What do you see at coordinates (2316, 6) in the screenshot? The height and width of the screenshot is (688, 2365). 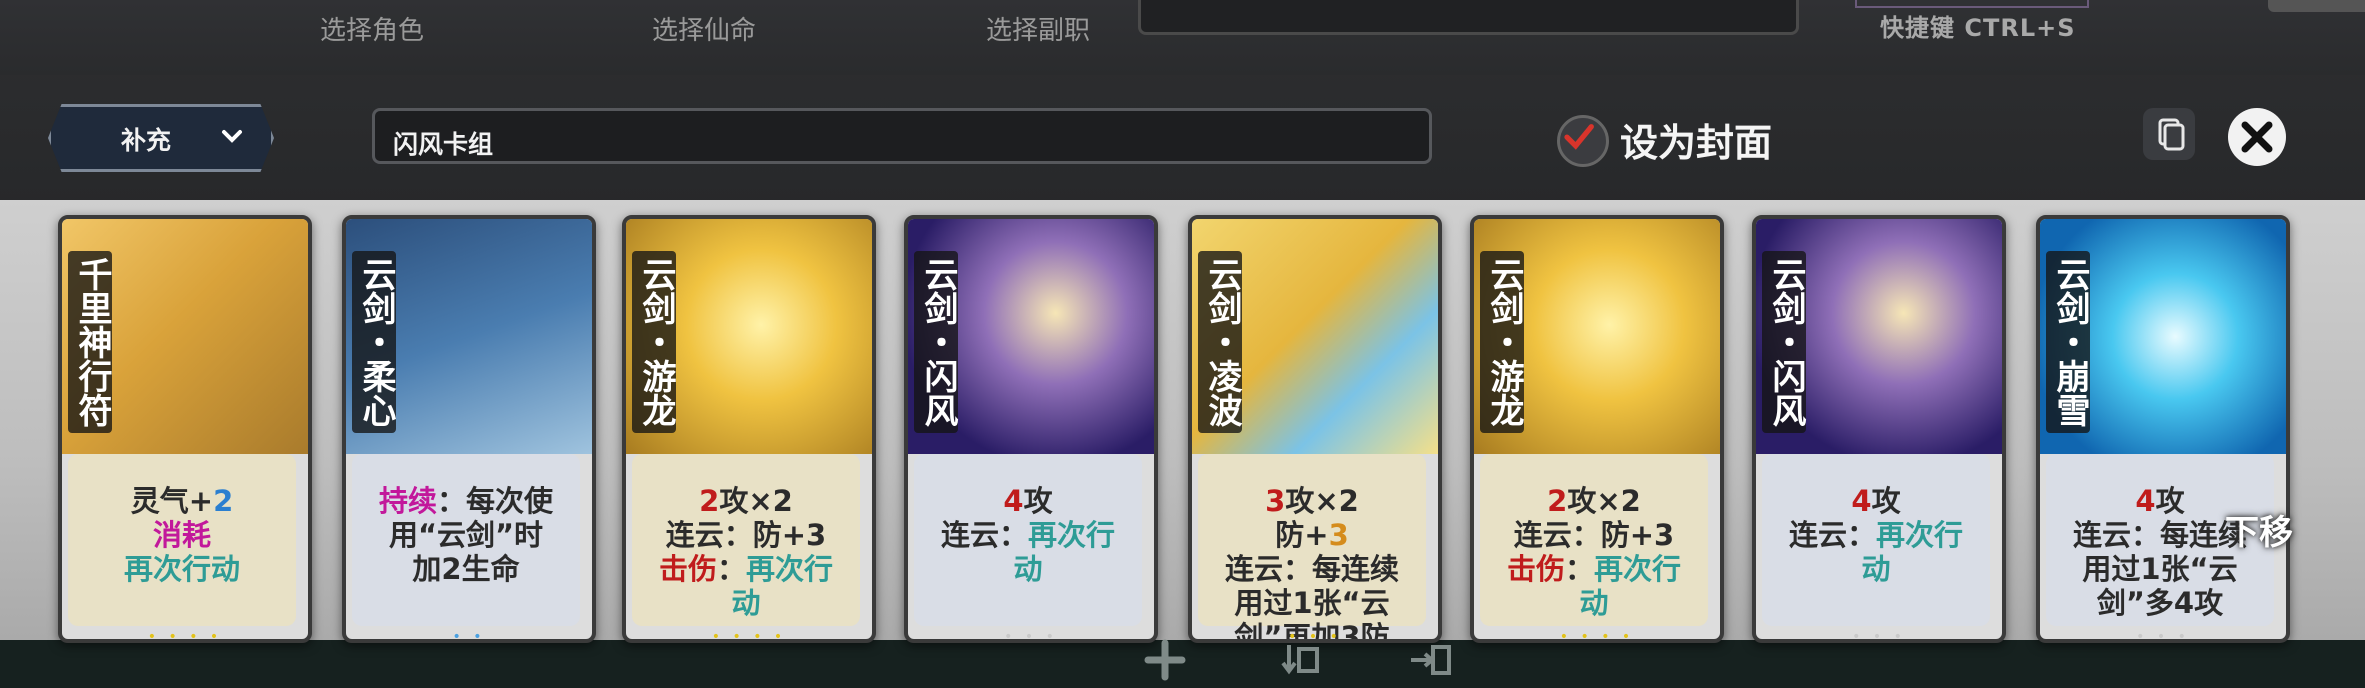 I see `corner-button` at bounding box center [2316, 6].